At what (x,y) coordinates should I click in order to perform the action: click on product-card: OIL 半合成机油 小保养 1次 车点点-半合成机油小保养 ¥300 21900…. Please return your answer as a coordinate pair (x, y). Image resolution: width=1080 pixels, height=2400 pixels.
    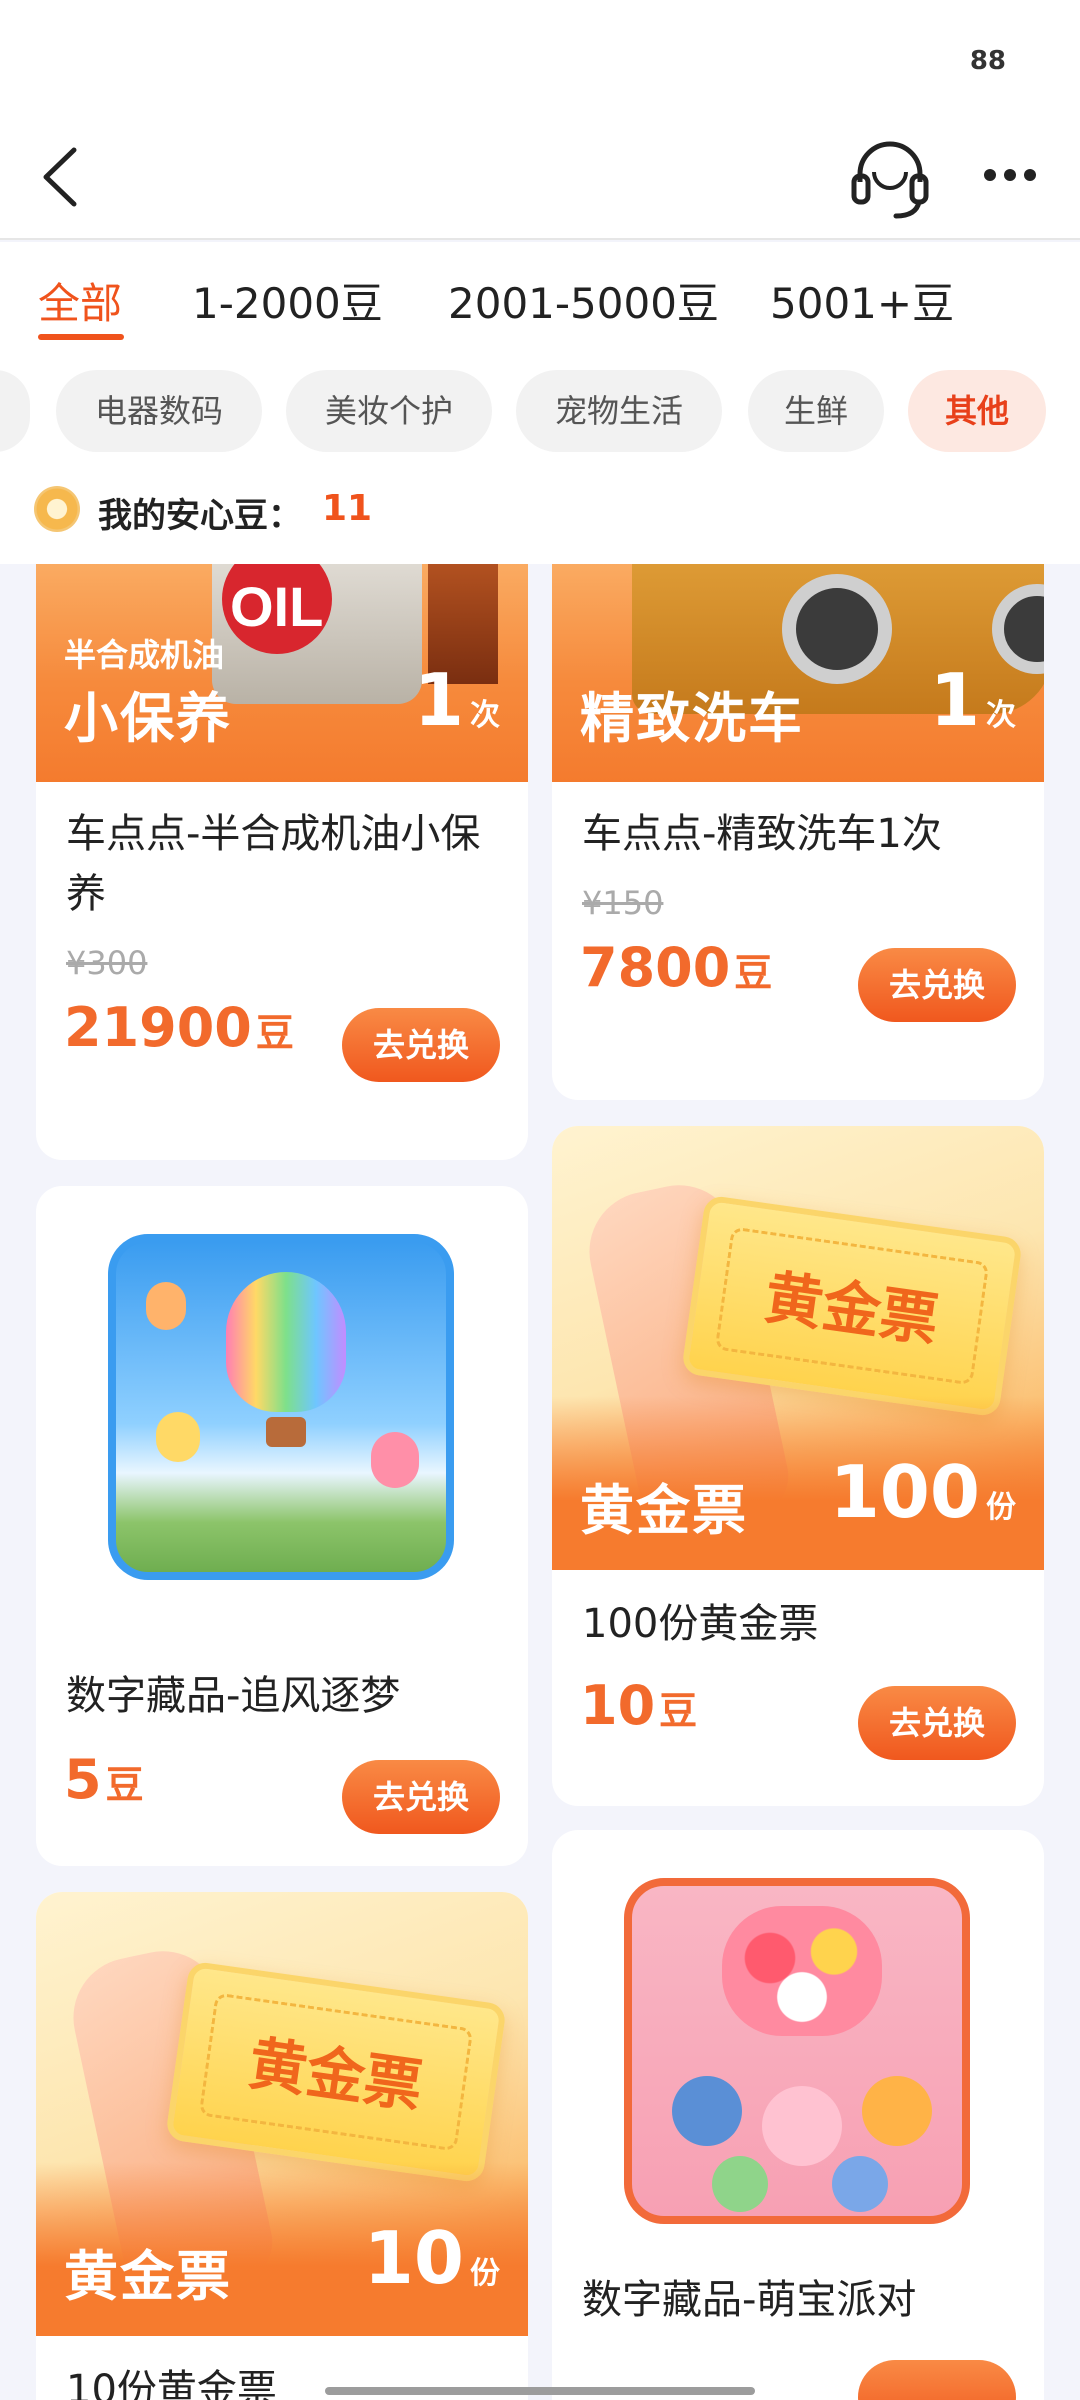
    Looking at the image, I should click on (282, 862).